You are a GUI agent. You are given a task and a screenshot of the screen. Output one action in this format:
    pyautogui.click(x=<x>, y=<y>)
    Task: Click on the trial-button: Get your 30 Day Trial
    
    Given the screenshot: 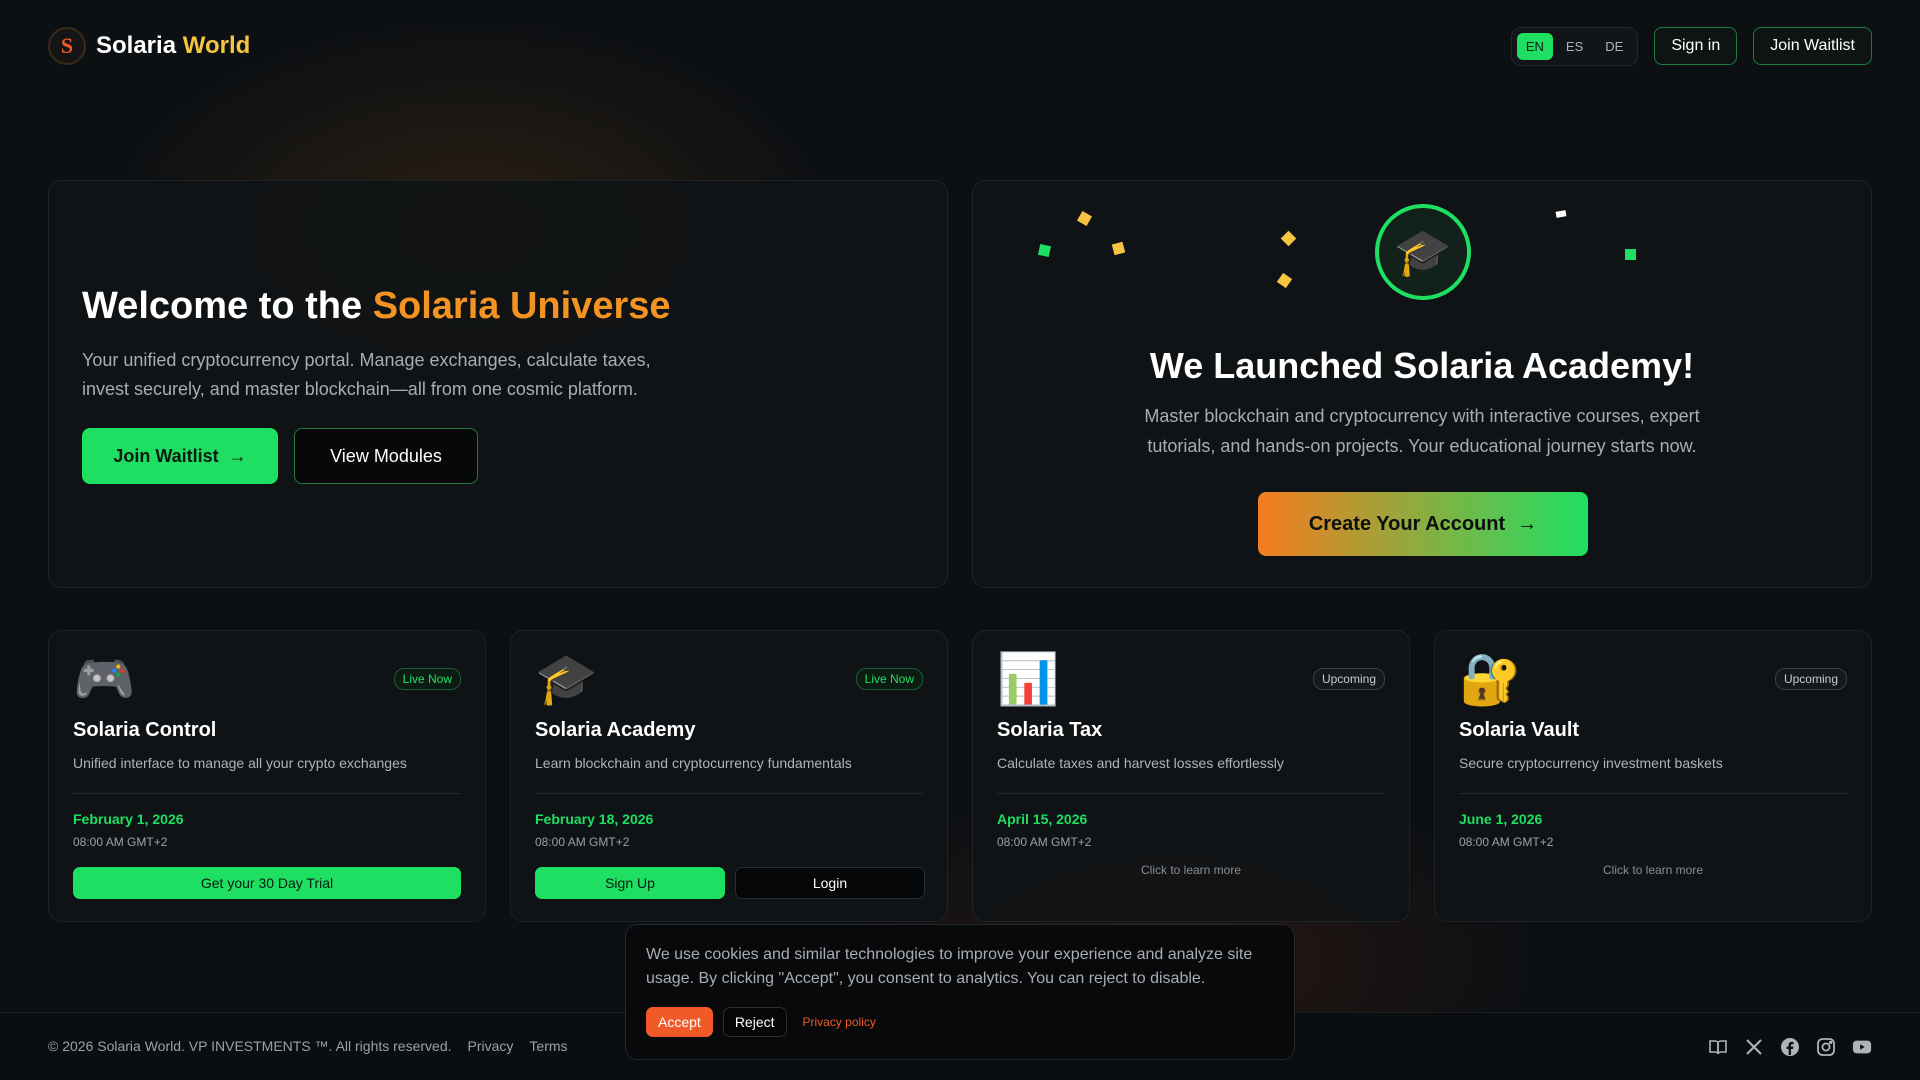 What is the action you would take?
    pyautogui.click(x=267, y=883)
    